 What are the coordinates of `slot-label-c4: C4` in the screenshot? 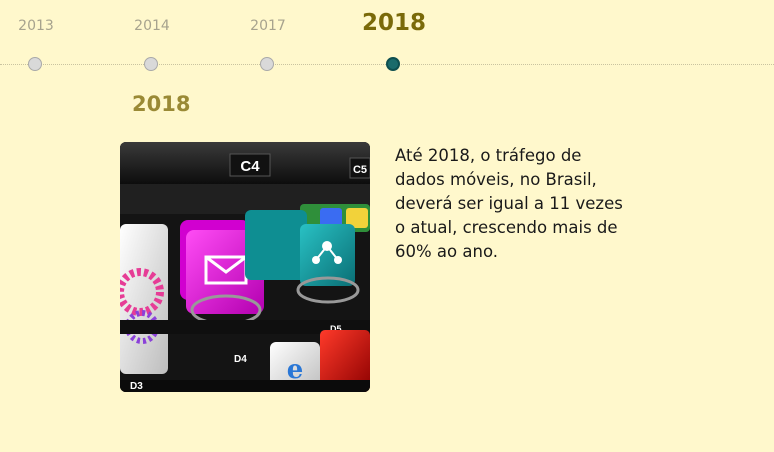 It's located at (250, 166).